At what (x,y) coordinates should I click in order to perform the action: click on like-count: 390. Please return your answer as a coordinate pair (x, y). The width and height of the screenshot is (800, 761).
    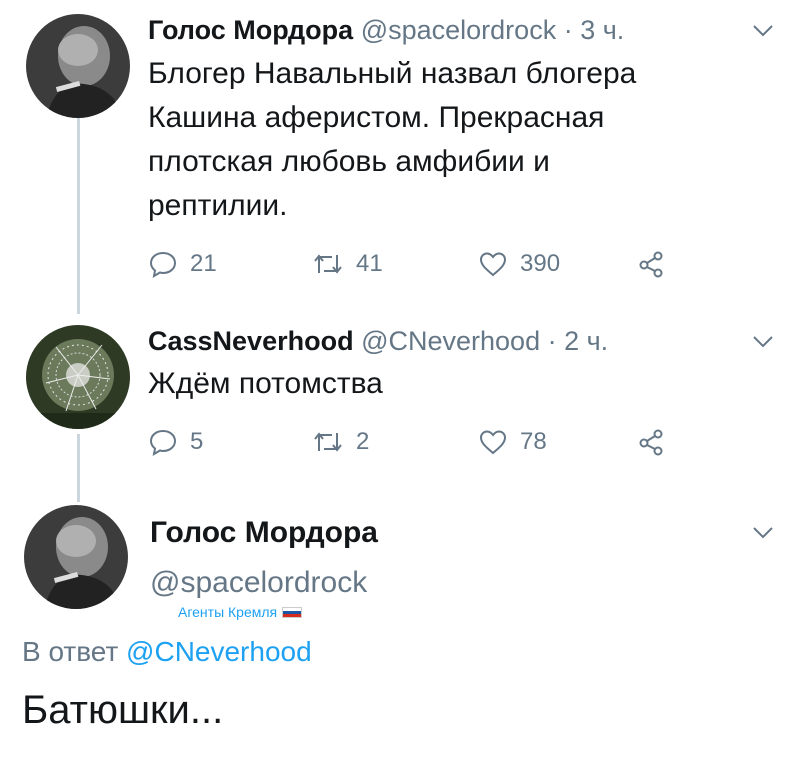
    Looking at the image, I should click on (540, 263).